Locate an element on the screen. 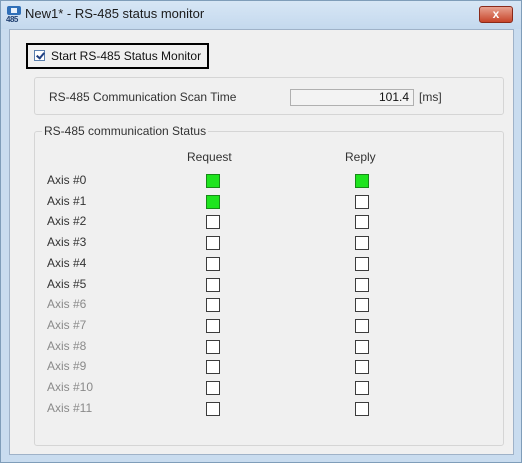 The width and height of the screenshot is (522, 463). axis-label: Axis #11 is located at coordinates (70, 407).